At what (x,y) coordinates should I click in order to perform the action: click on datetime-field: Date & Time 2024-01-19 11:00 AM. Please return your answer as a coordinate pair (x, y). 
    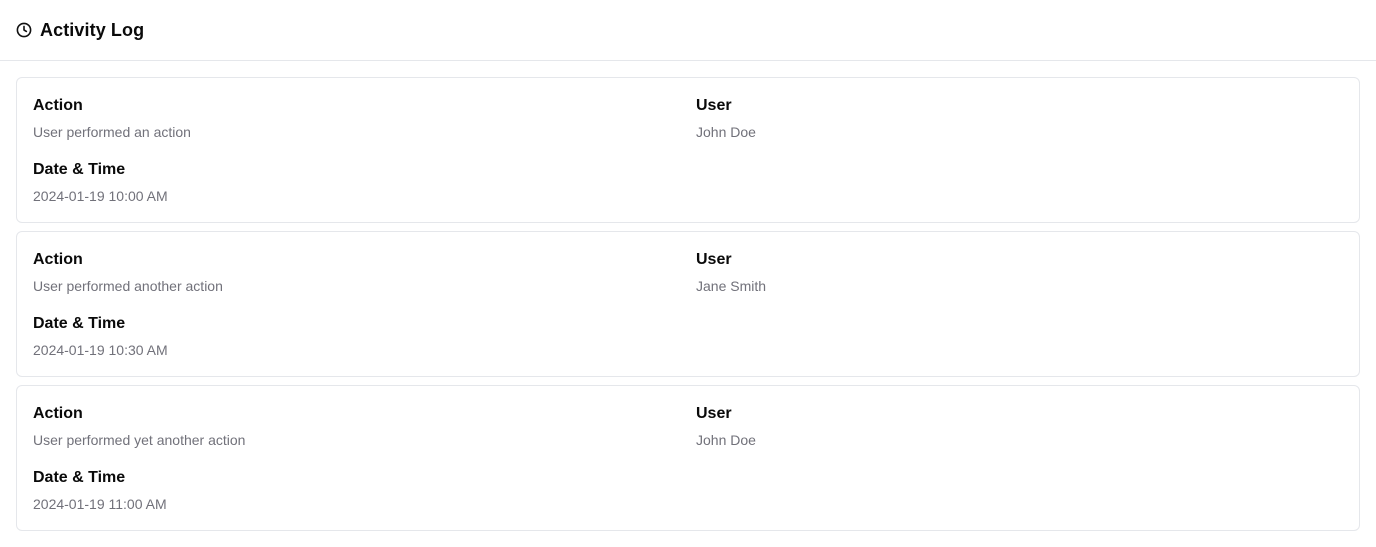
    Looking at the image, I should click on (100, 491).